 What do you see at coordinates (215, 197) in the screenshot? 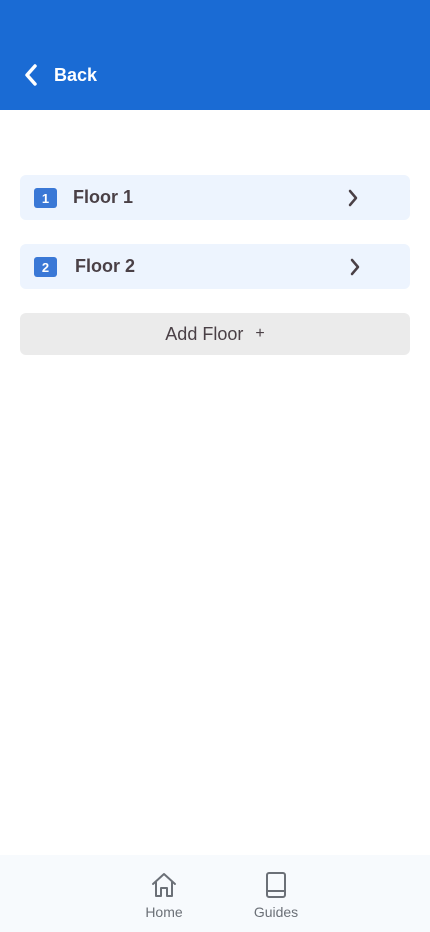
I see `floor-row: 1 Floor 1` at bounding box center [215, 197].